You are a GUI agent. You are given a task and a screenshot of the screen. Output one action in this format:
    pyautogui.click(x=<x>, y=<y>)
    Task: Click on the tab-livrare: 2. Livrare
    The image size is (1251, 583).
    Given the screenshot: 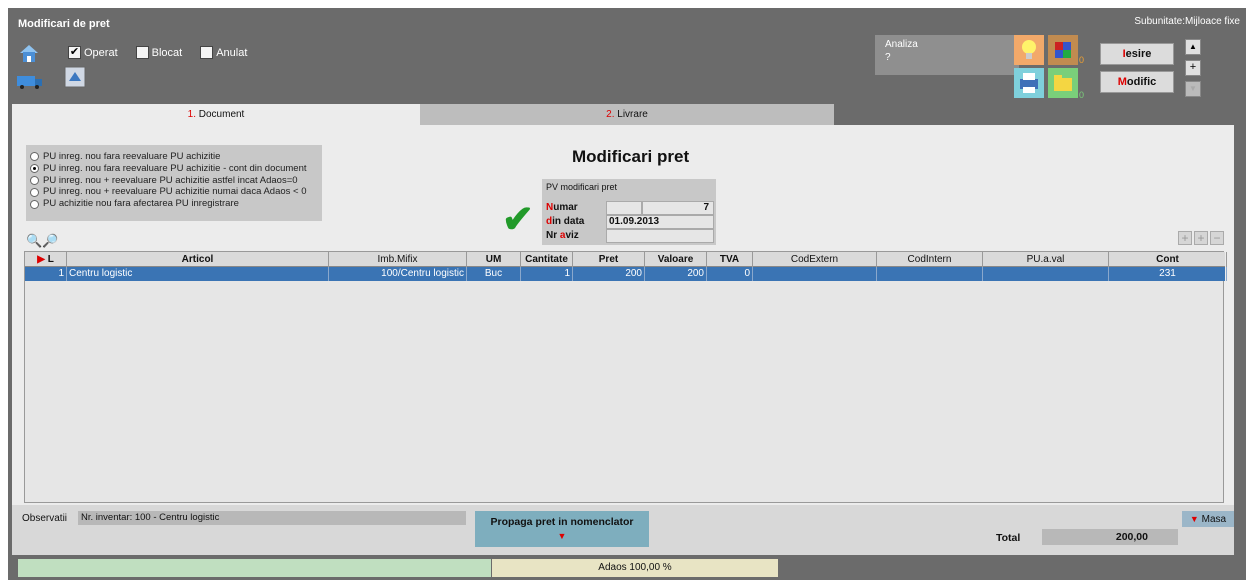 What is the action you would take?
    pyautogui.click(x=627, y=115)
    